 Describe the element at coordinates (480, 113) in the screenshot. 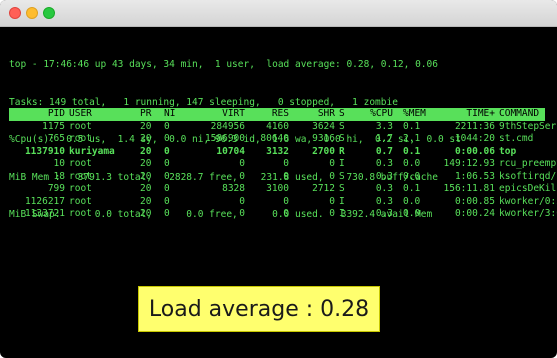

I see `header-time: TIME+` at that location.